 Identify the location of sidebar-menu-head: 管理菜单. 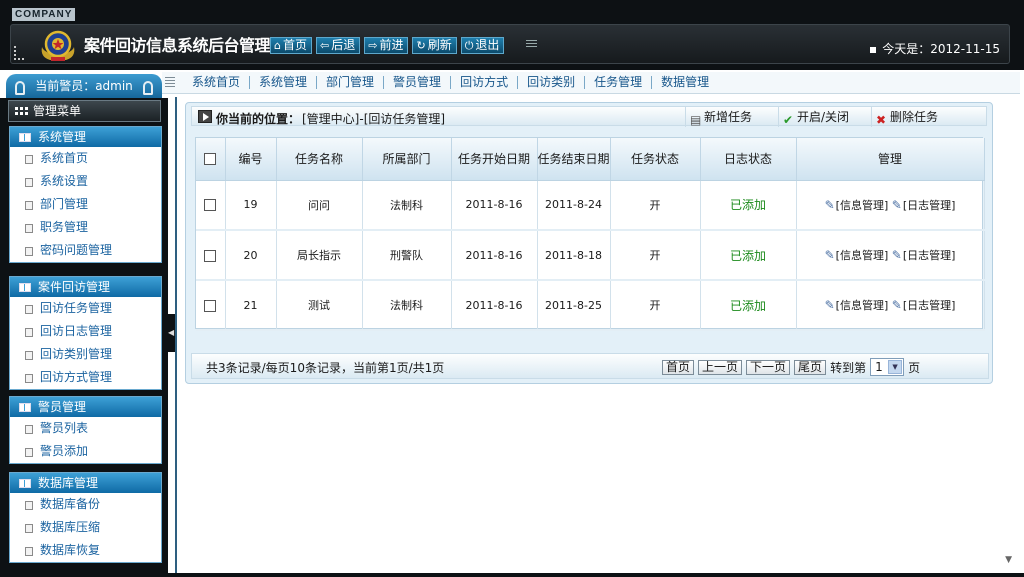
(84, 111).